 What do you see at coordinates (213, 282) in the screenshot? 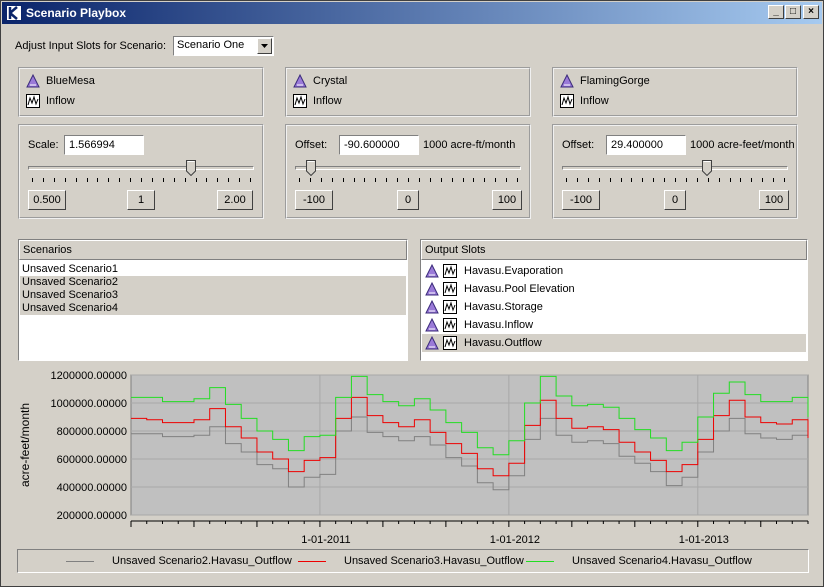
I see `scenario-item: Unsaved Scenario2` at bounding box center [213, 282].